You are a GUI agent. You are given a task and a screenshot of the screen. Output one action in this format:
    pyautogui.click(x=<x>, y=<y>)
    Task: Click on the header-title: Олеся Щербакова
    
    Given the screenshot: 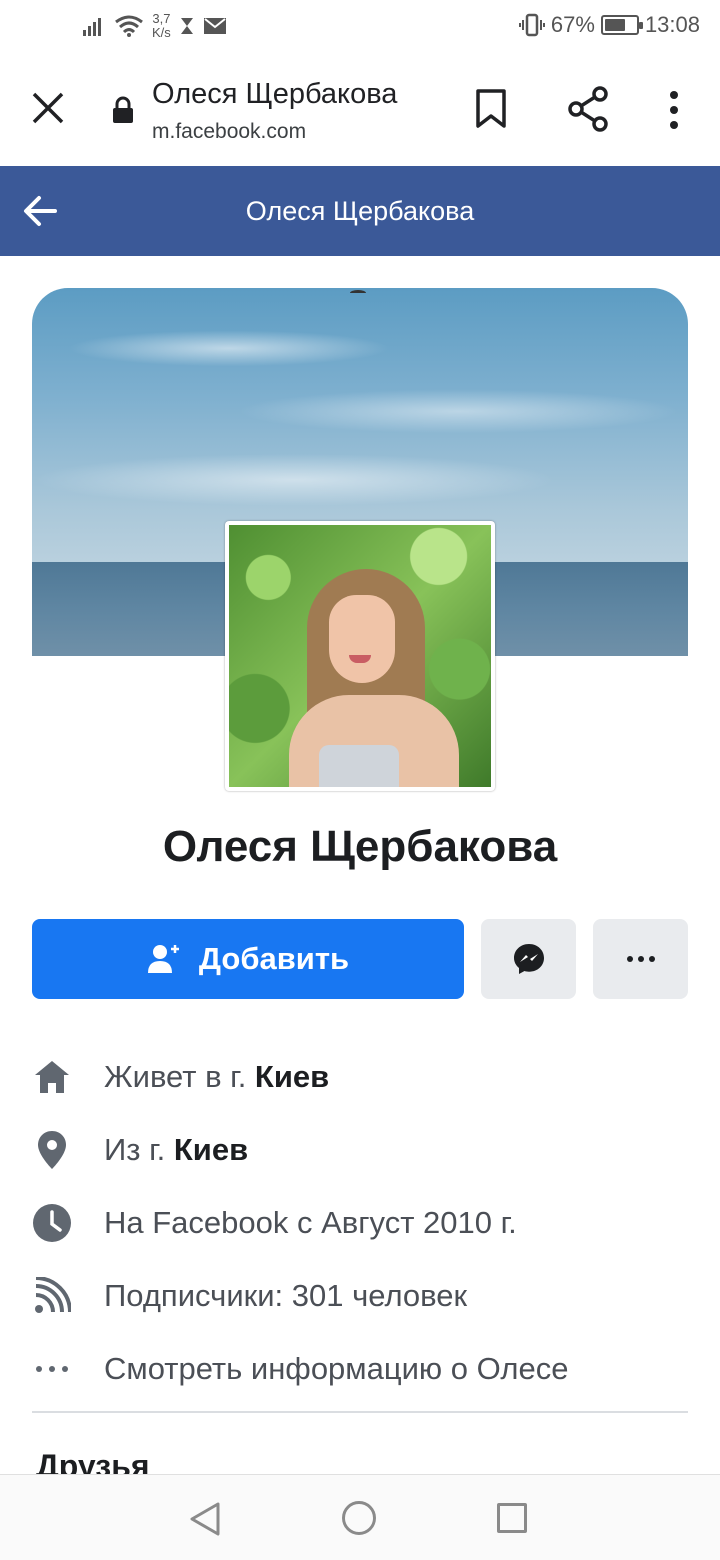 What is the action you would take?
    pyautogui.click(x=360, y=211)
    